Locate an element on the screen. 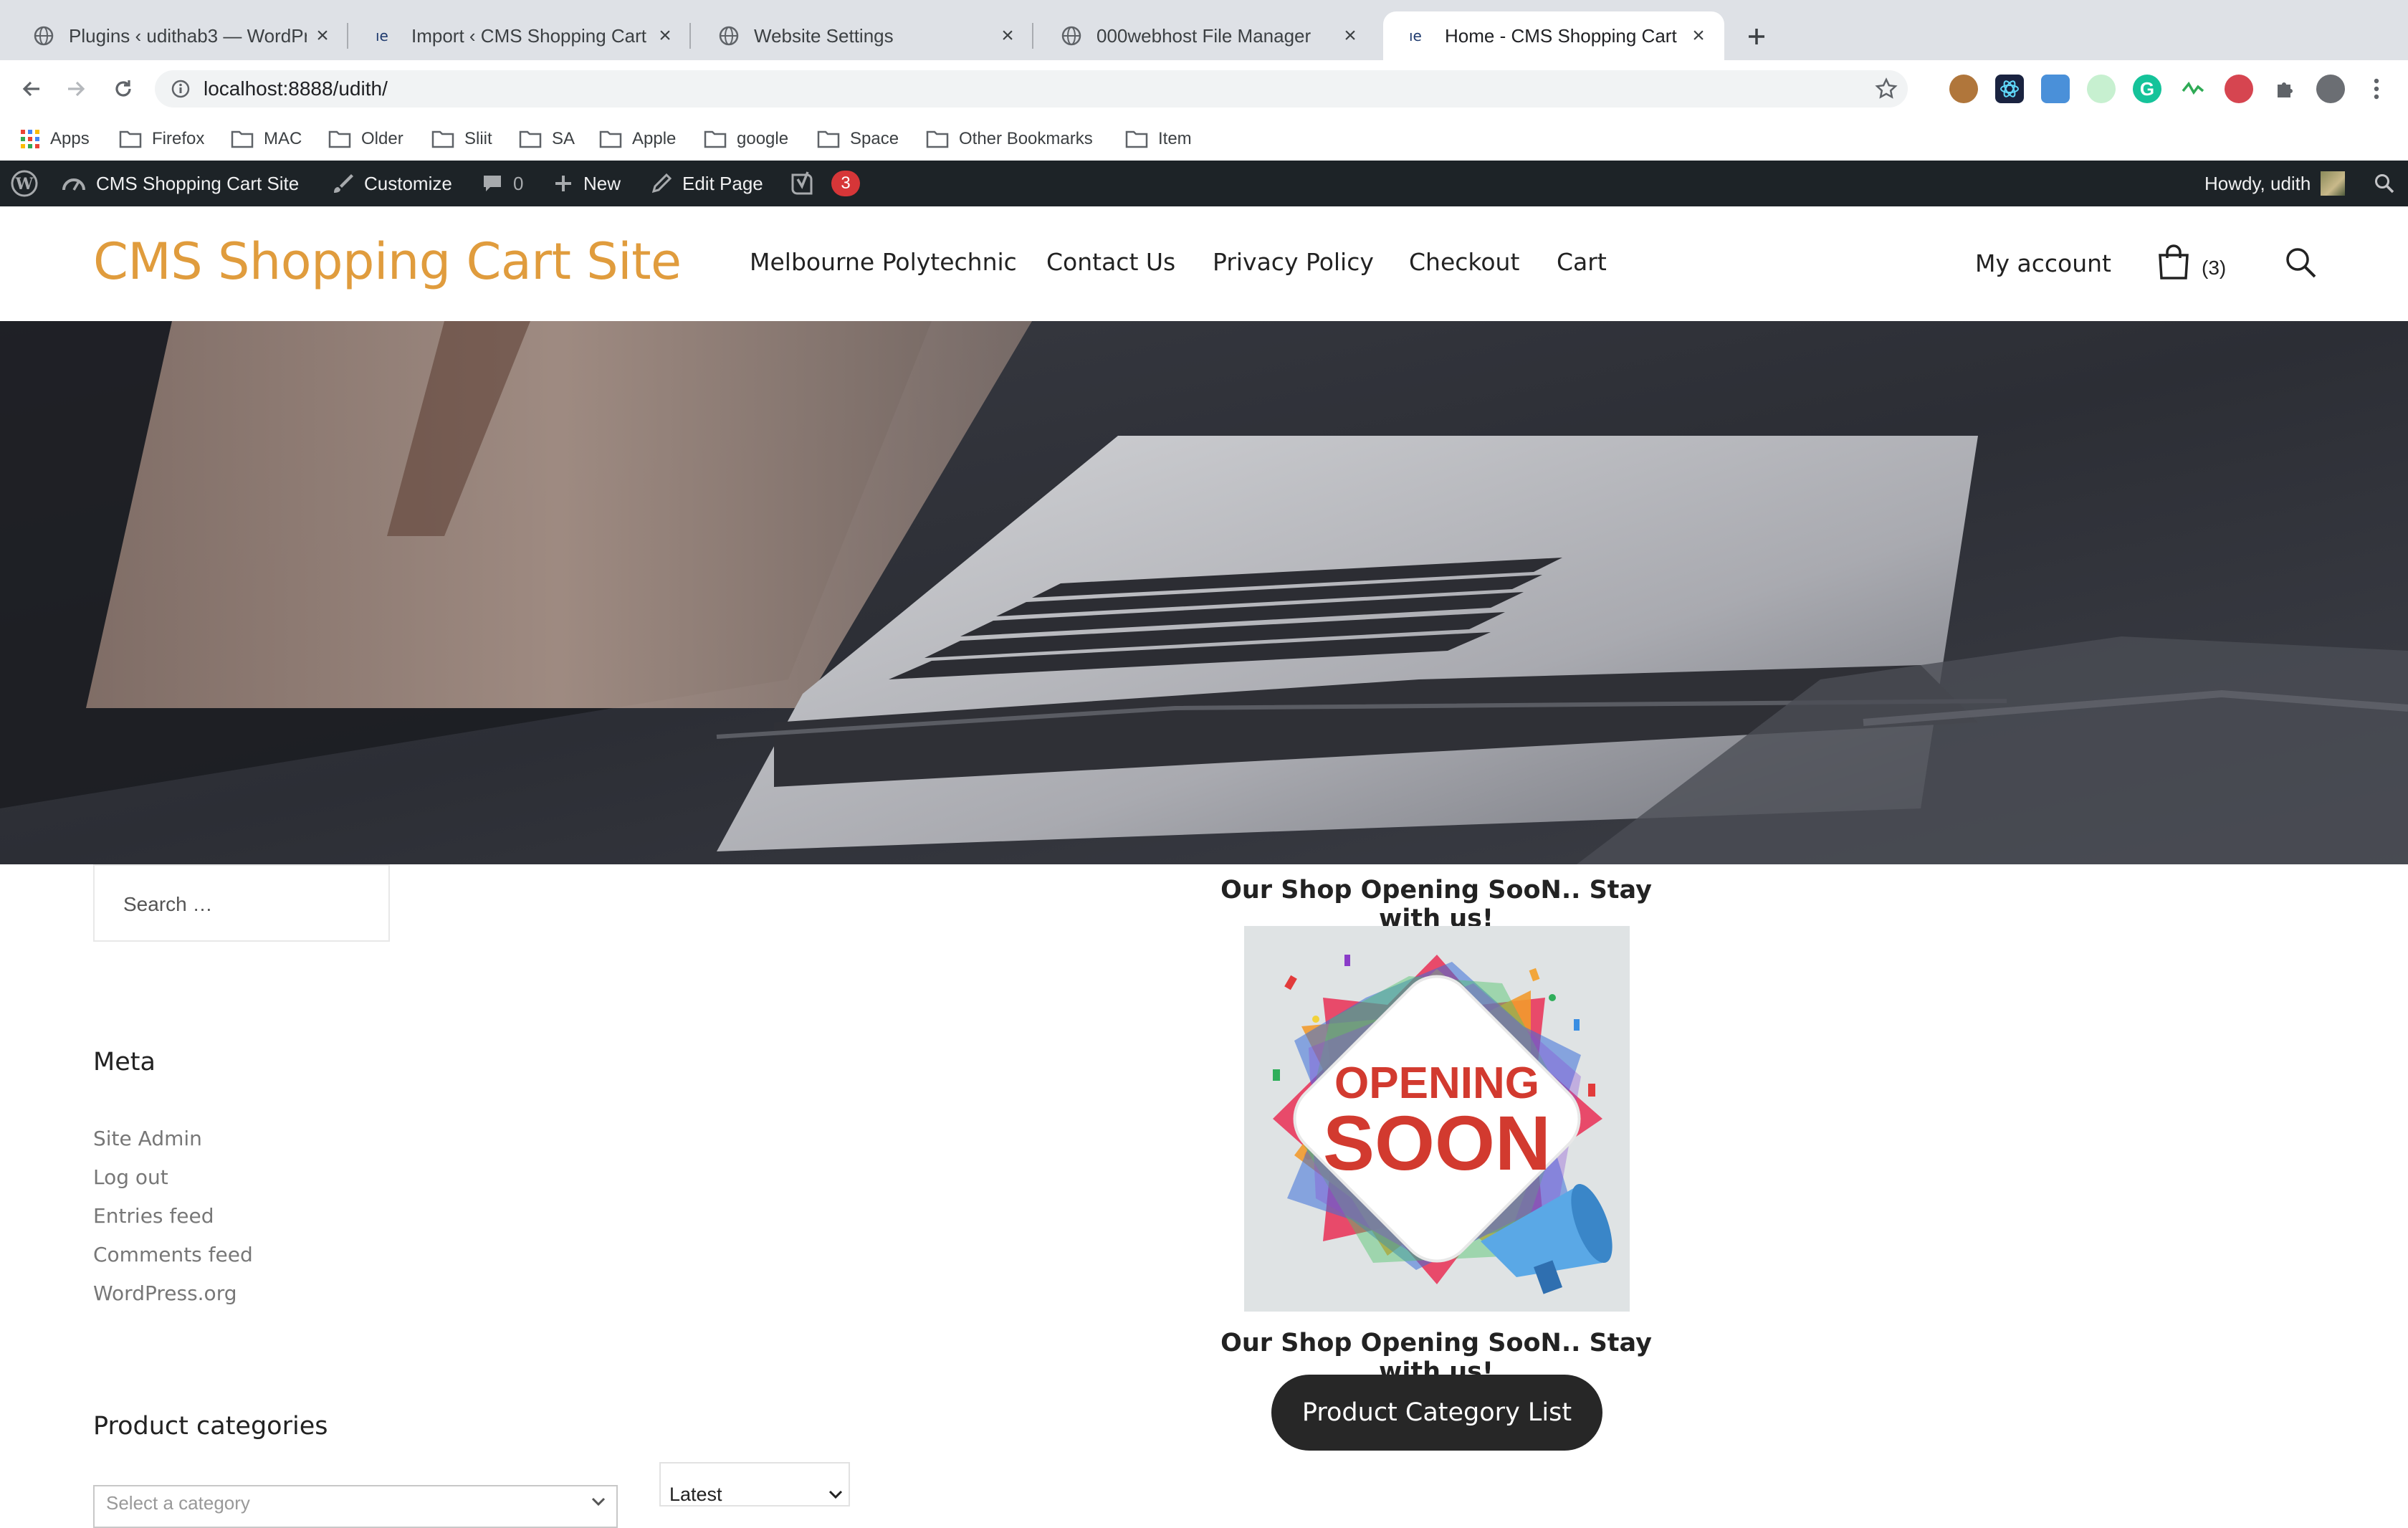 The height and width of the screenshot is (1528, 2408). sort-select: Latest is located at coordinates (754, 1484).